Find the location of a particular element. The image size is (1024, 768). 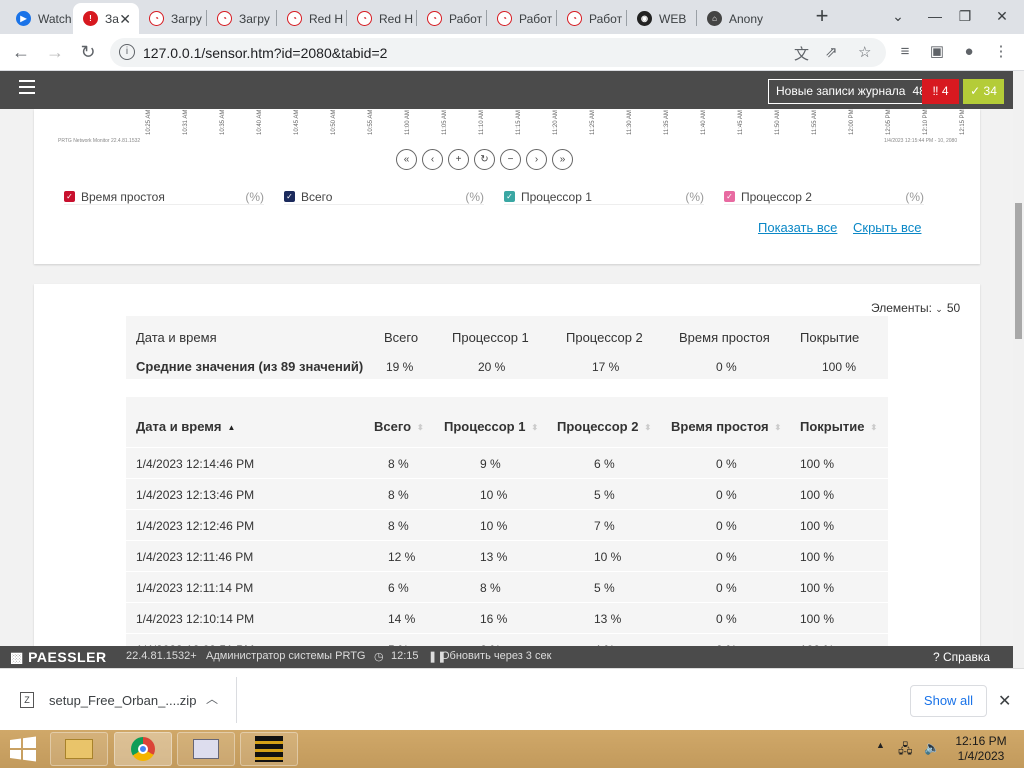

elements-per-page: Элементы: ⌄ 50 is located at coordinates (915, 308).